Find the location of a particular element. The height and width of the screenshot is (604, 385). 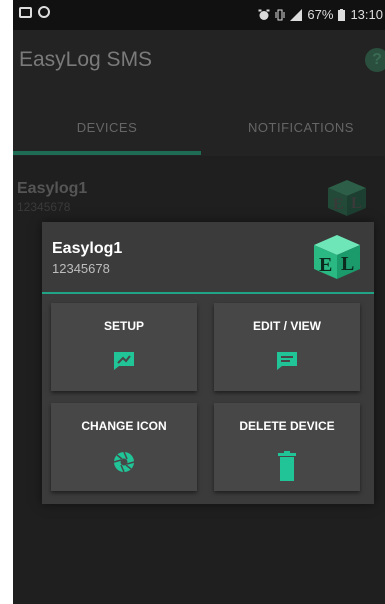

aperture-icon is located at coordinates (124, 462).